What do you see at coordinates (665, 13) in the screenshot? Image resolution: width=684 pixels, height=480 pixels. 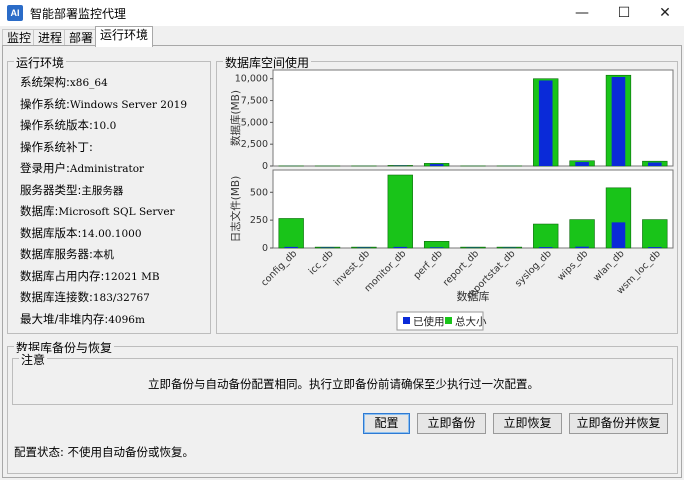 I see `close-icon: ✕` at bounding box center [665, 13].